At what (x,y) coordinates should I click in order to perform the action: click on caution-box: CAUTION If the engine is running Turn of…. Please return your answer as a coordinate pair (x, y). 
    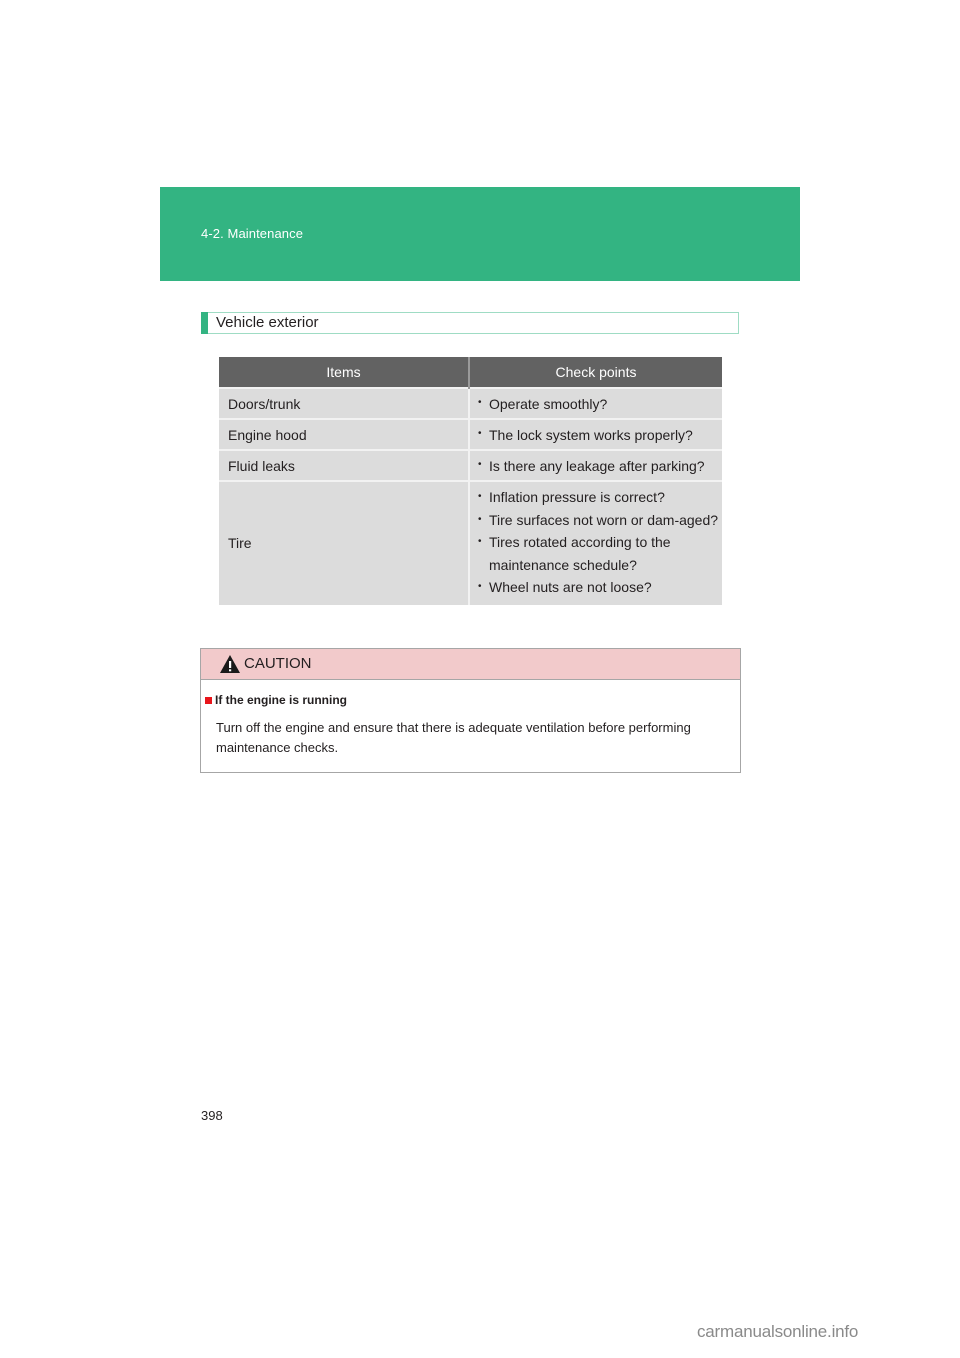
    Looking at the image, I should click on (470, 710).